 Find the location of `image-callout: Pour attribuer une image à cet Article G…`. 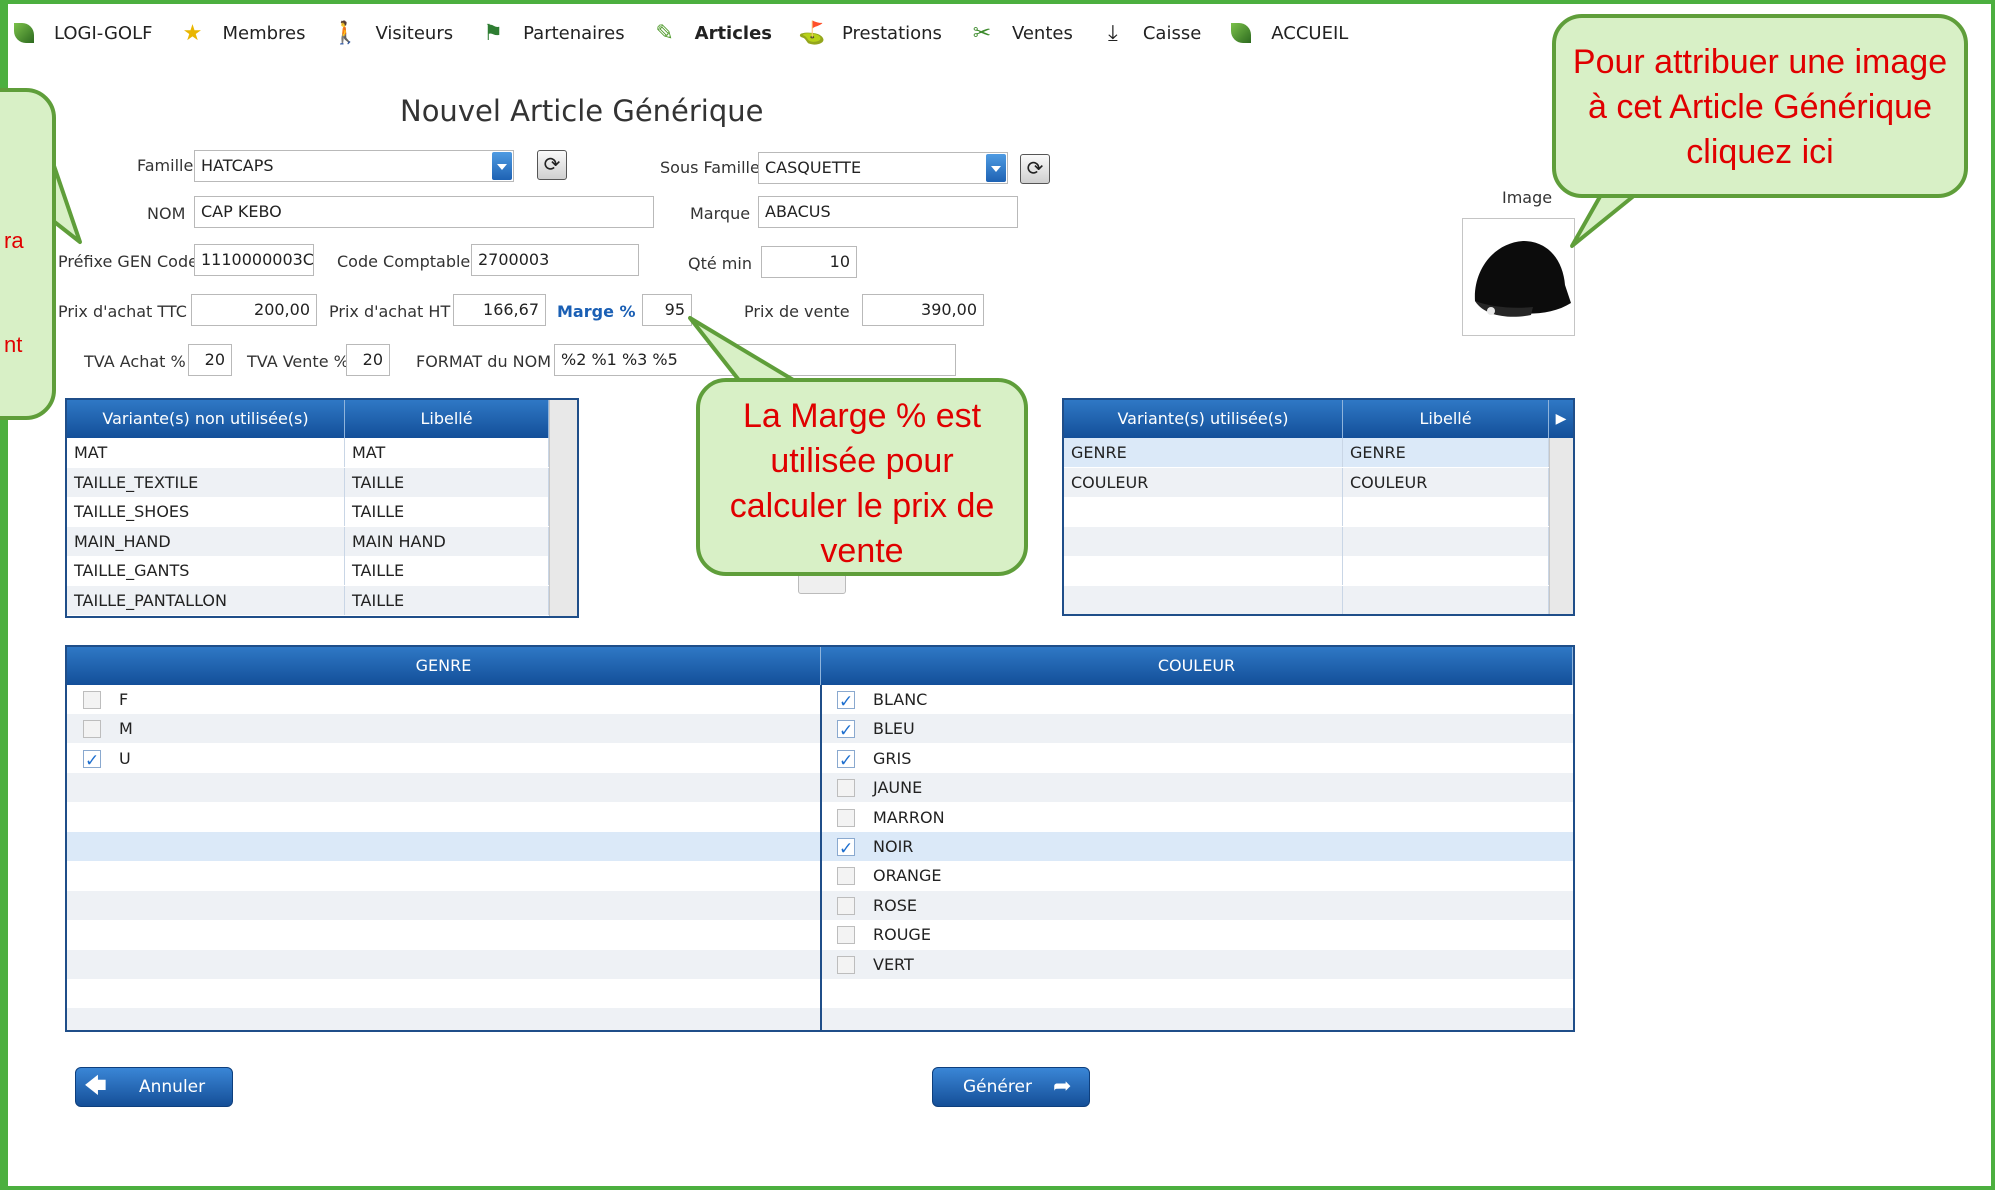

image-callout: Pour attribuer une image à cet Article G… is located at coordinates (1760, 106).